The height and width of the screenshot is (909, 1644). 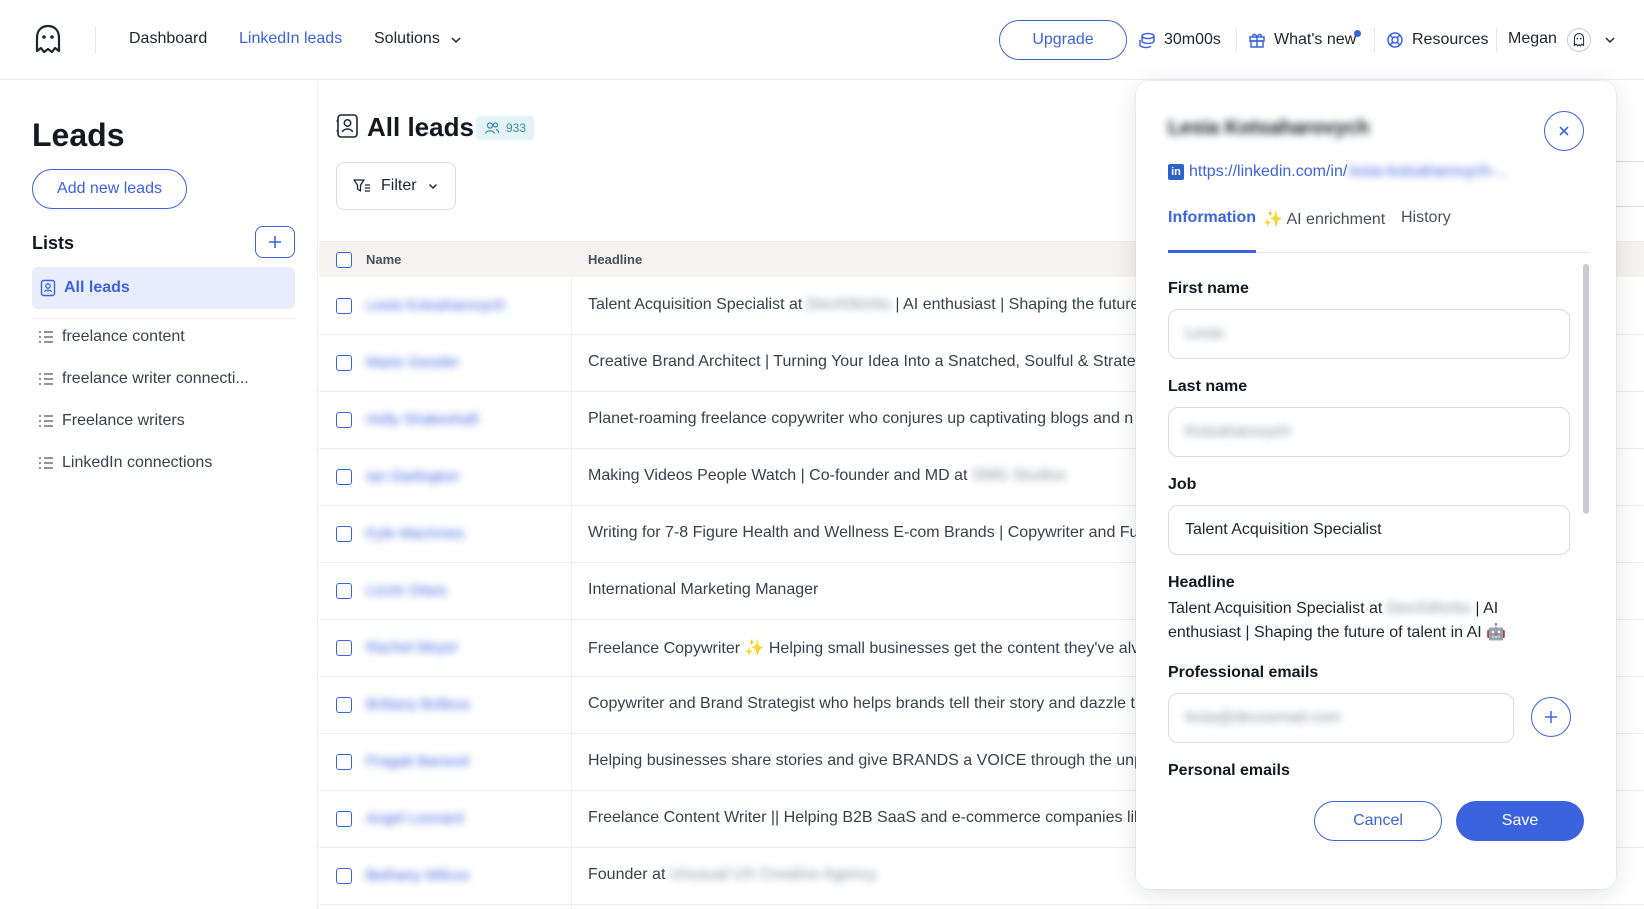 What do you see at coordinates (407, 39) in the screenshot?
I see `nav-solutions: Solutions` at bounding box center [407, 39].